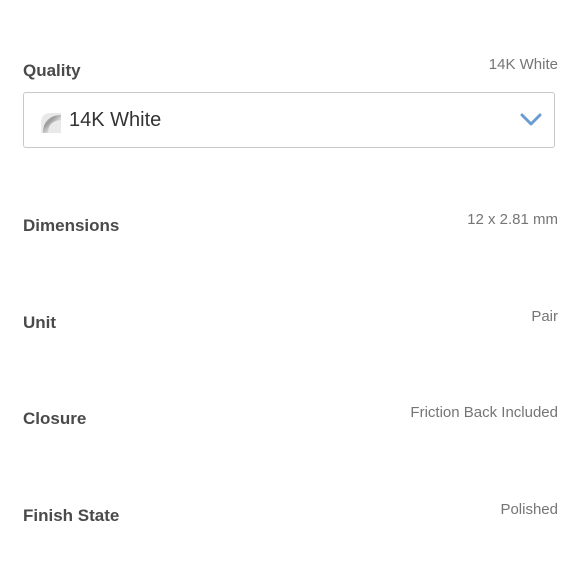  Describe the element at coordinates (529, 509) in the screenshot. I see `spec-value-finish-state: Polished` at that location.